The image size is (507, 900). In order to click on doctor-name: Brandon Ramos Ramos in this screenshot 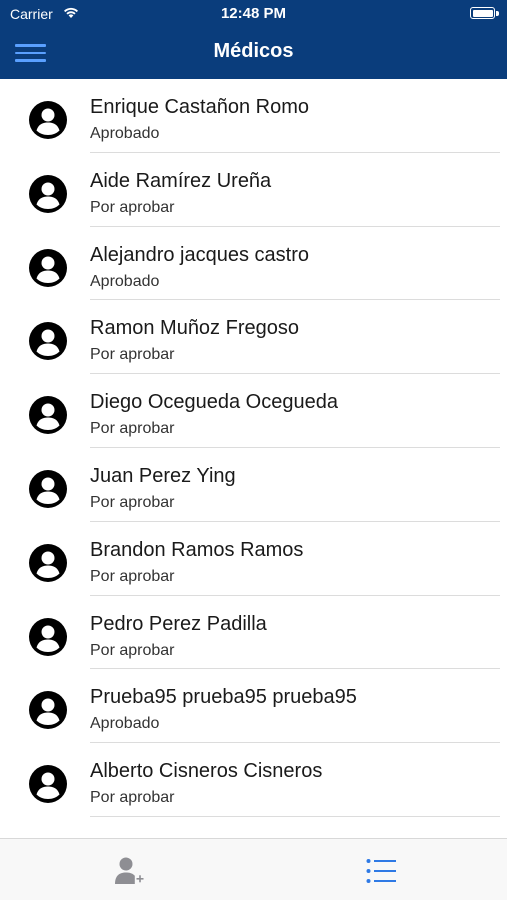, I will do `click(197, 549)`.